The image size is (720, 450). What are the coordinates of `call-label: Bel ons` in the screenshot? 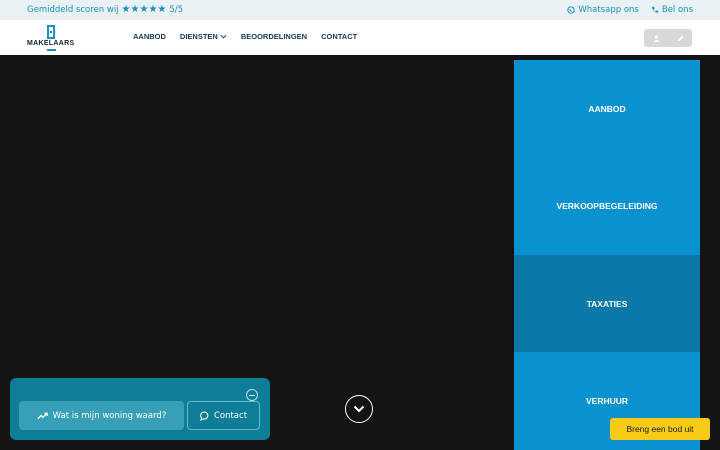 It's located at (677, 10).